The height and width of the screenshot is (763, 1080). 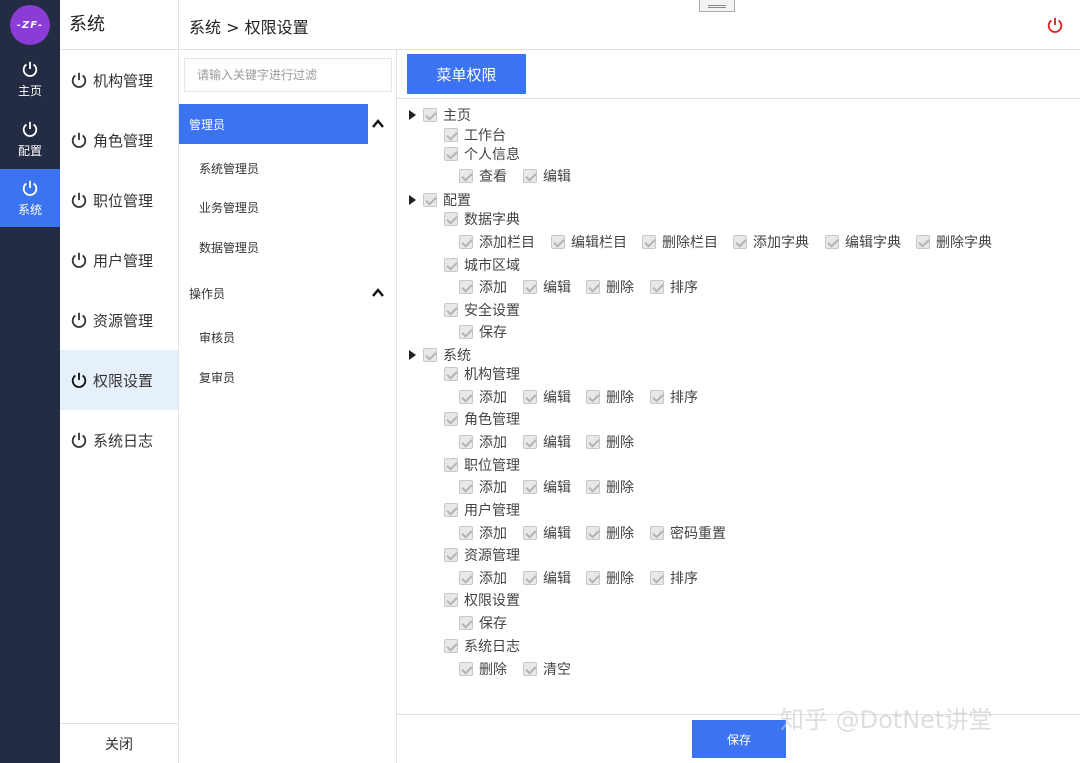 What do you see at coordinates (739, 739) in the screenshot?
I see `save-button: 保存` at bounding box center [739, 739].